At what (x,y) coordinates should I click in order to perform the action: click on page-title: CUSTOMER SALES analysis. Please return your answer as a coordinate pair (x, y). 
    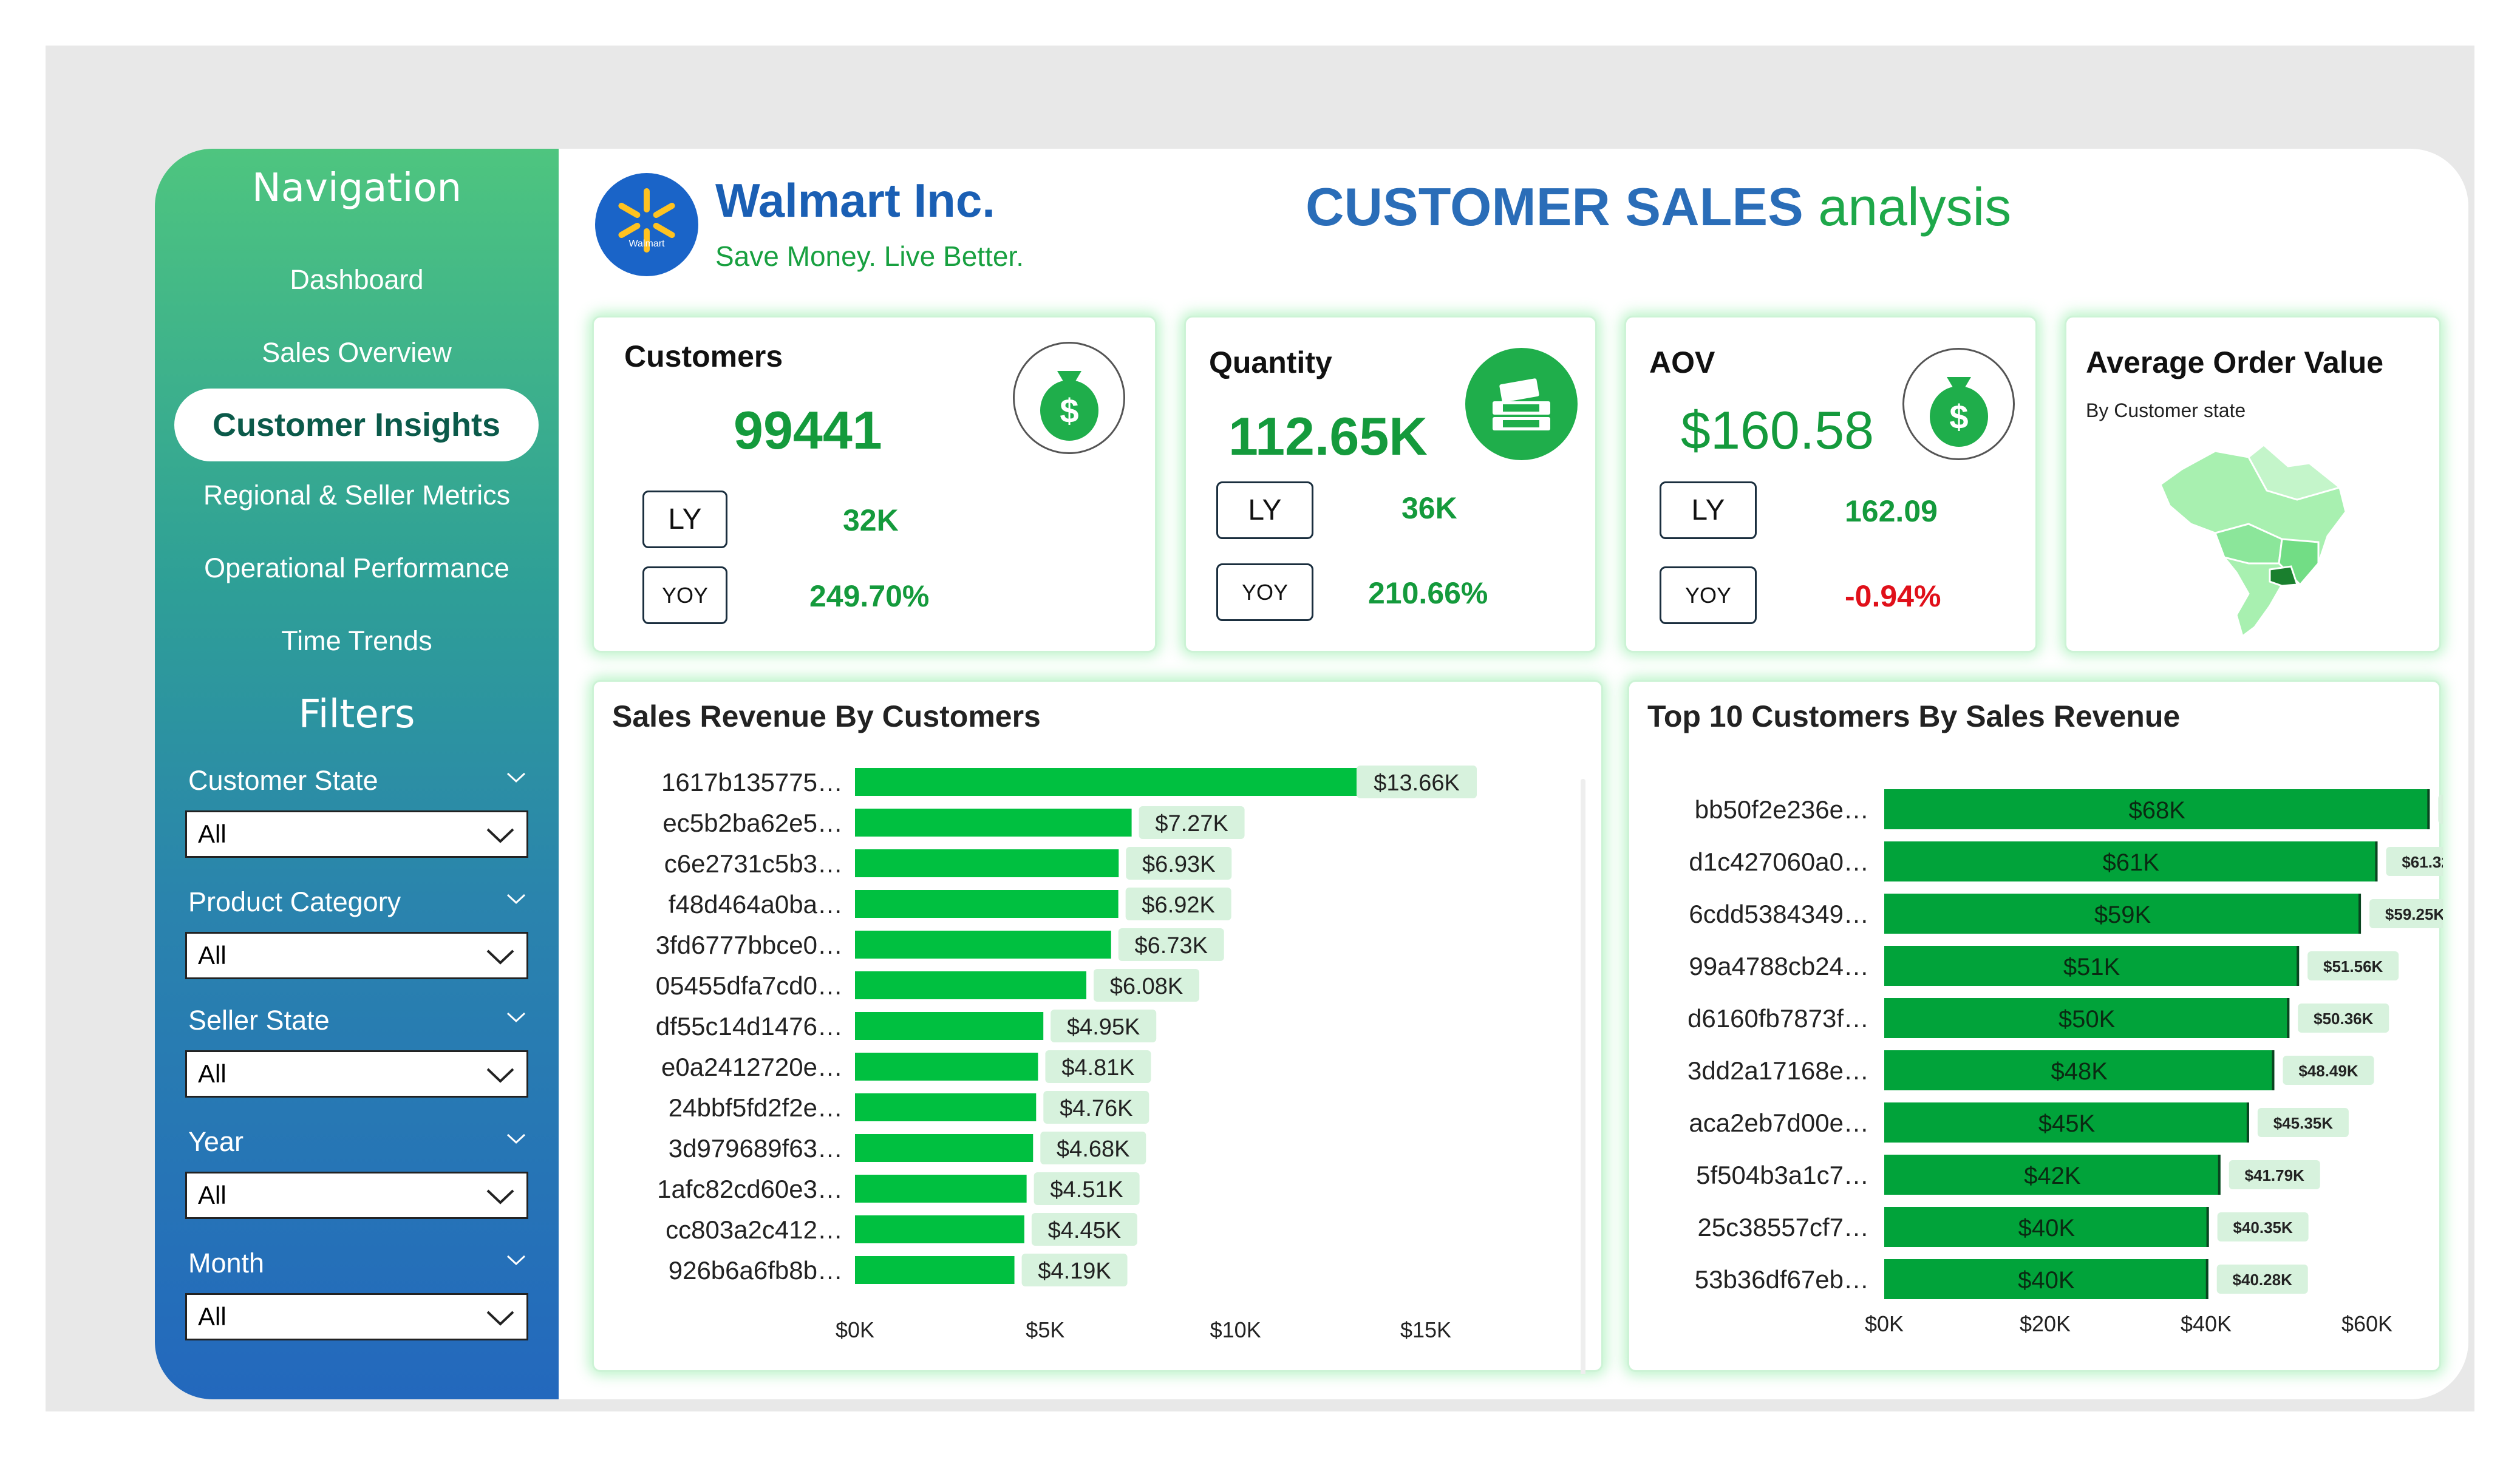
    Looking at the image, I should click on (1658, 207).